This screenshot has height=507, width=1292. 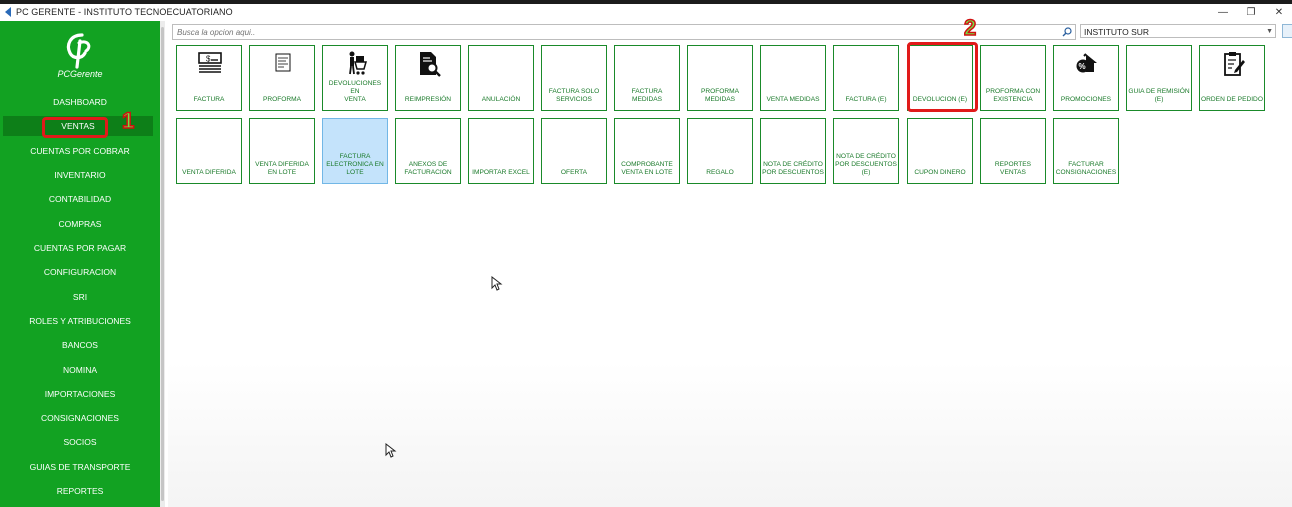 I want to click on search-box, so click(x=624, y=32).